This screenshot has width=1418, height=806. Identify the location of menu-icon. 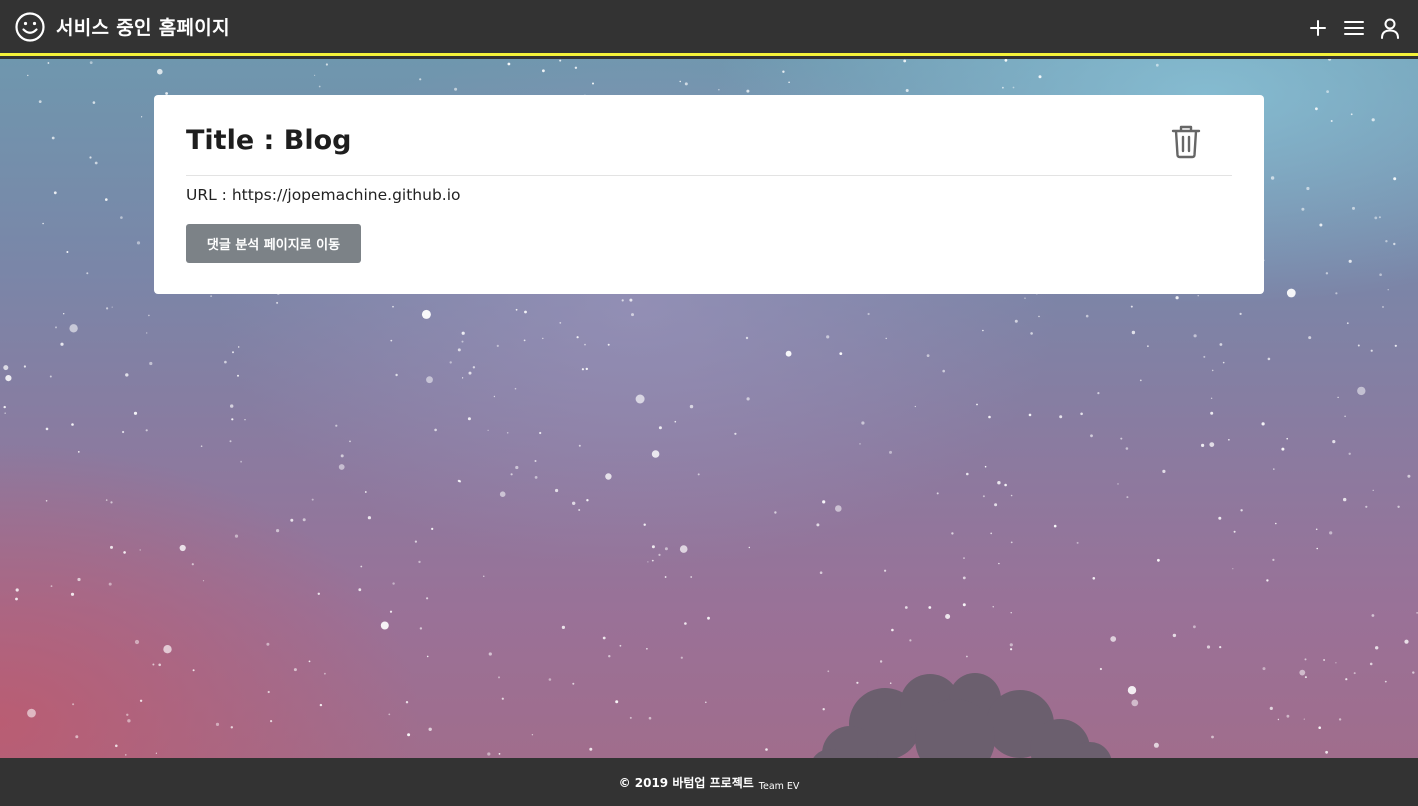
(1354, 28).